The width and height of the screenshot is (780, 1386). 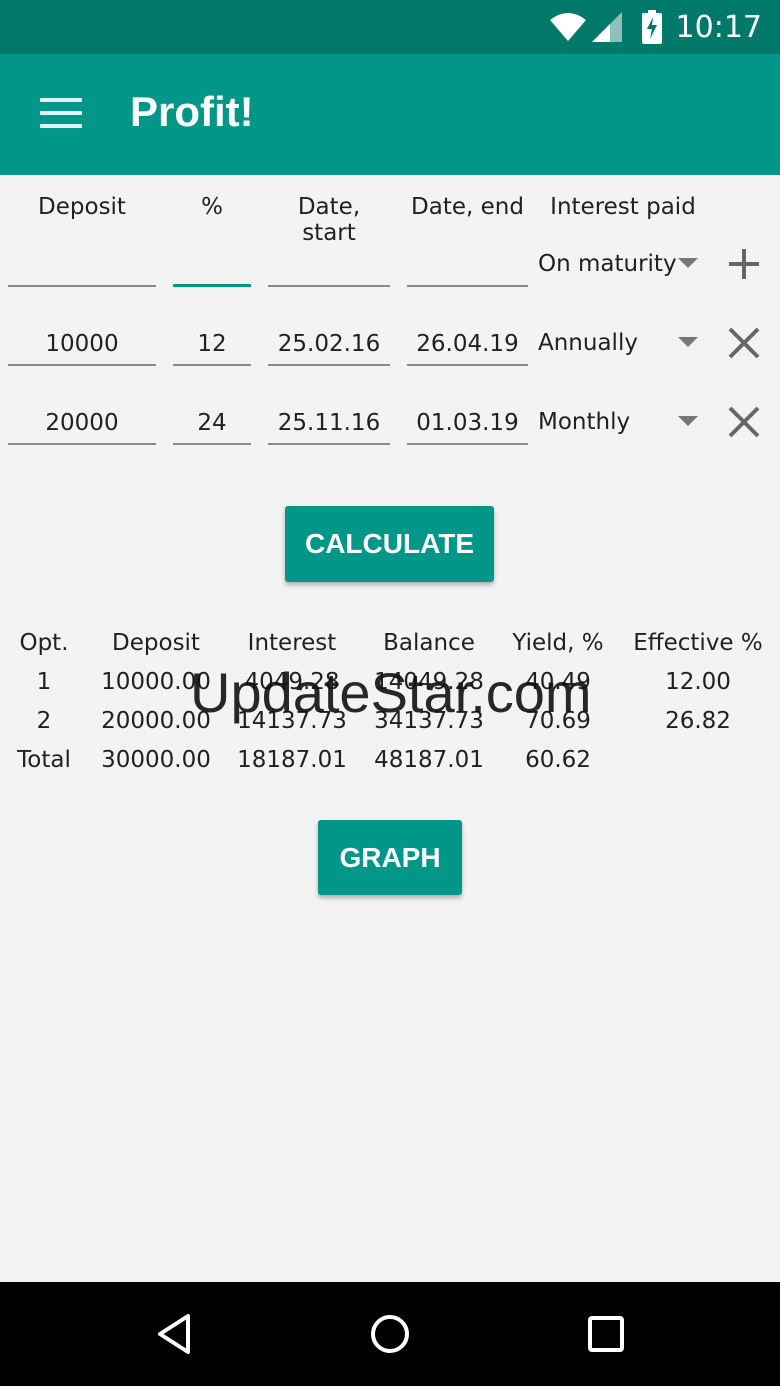 What do you see at coordinates (389, 544) in the screenshot?
I see `calculate-button: CALCULATE` at bounding box center [389, 544].